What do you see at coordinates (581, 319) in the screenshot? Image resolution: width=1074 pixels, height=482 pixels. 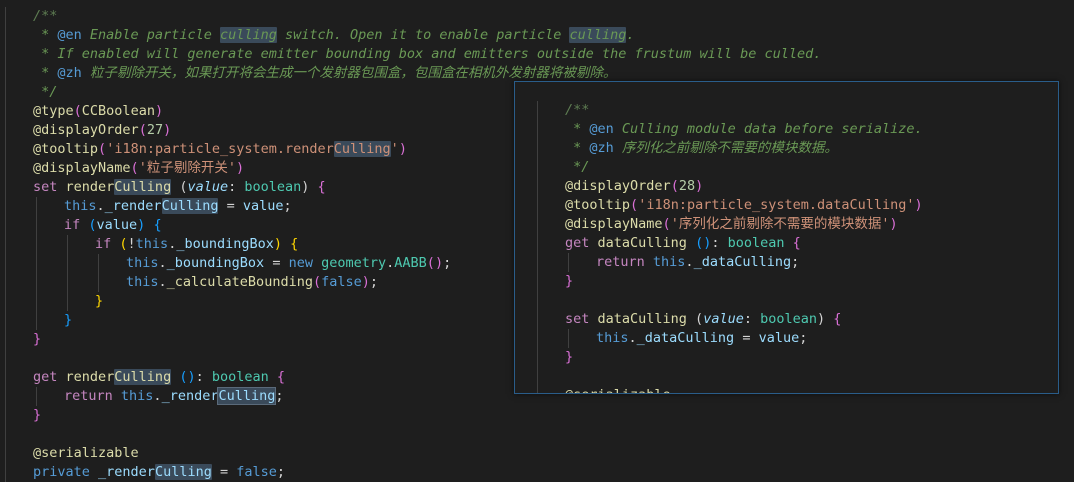 I see `code-token: set` at bounding box center [581, 319].